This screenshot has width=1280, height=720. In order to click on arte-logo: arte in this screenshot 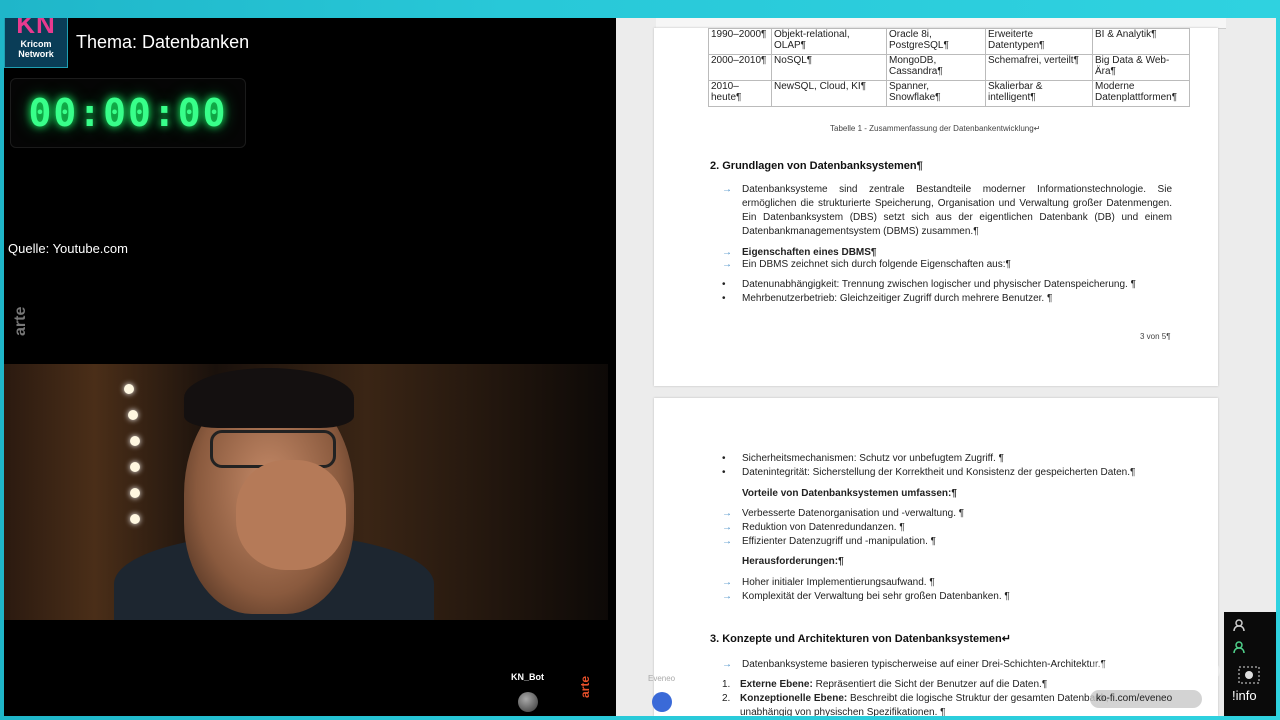, I will do `click(585, 686)`.